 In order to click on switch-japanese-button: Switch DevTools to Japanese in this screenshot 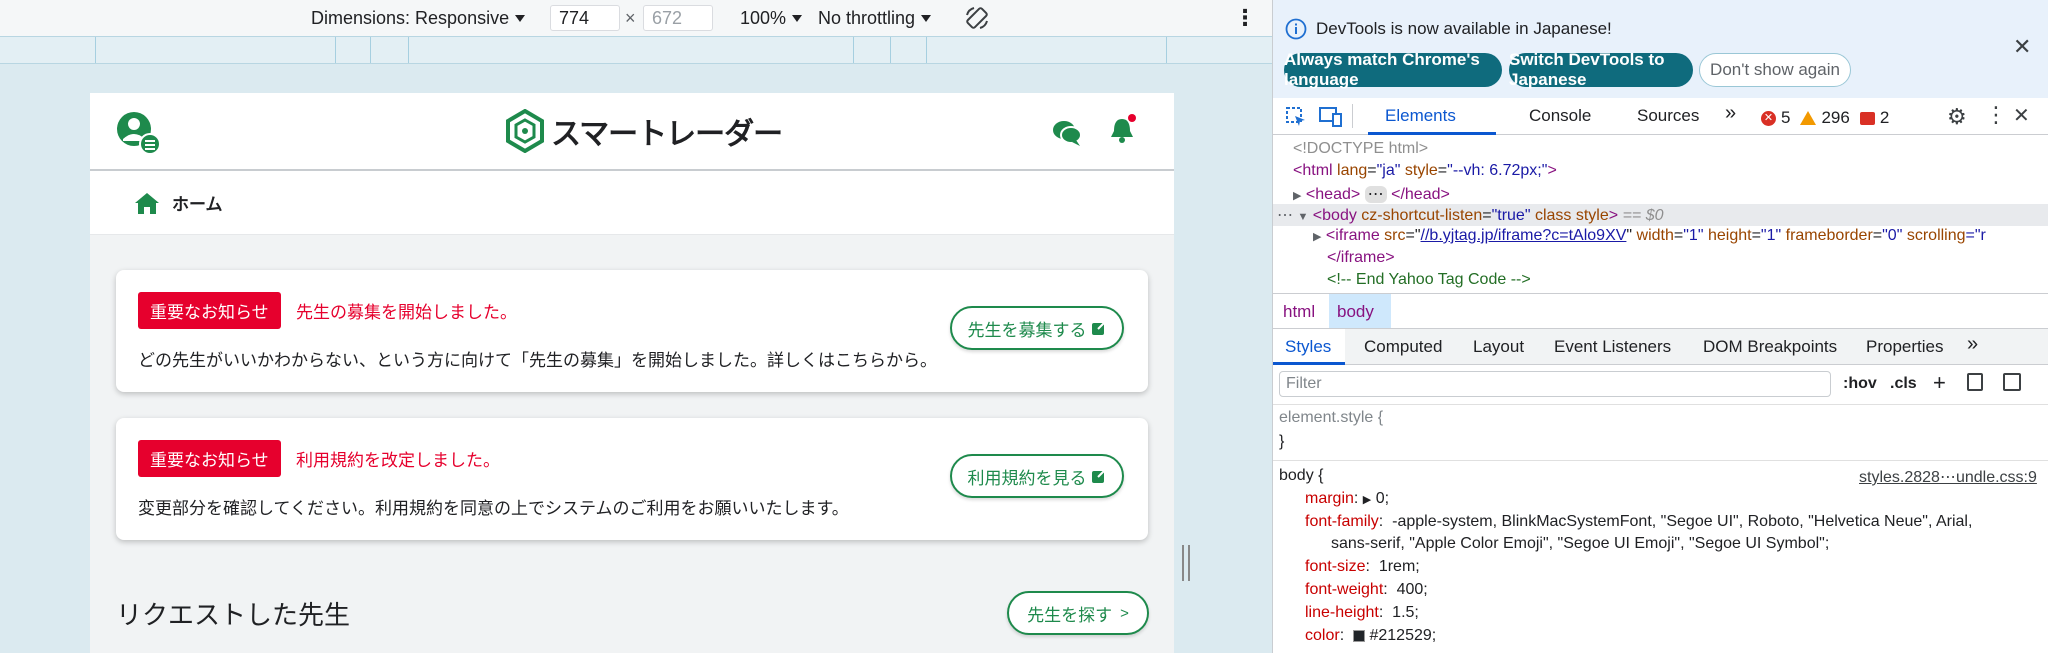, I will do `click(1601, 69)`.